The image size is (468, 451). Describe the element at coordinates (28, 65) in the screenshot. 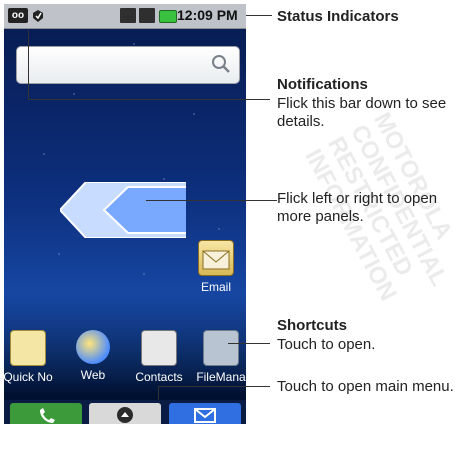

I see `callout-line-notifications-v` at that location.